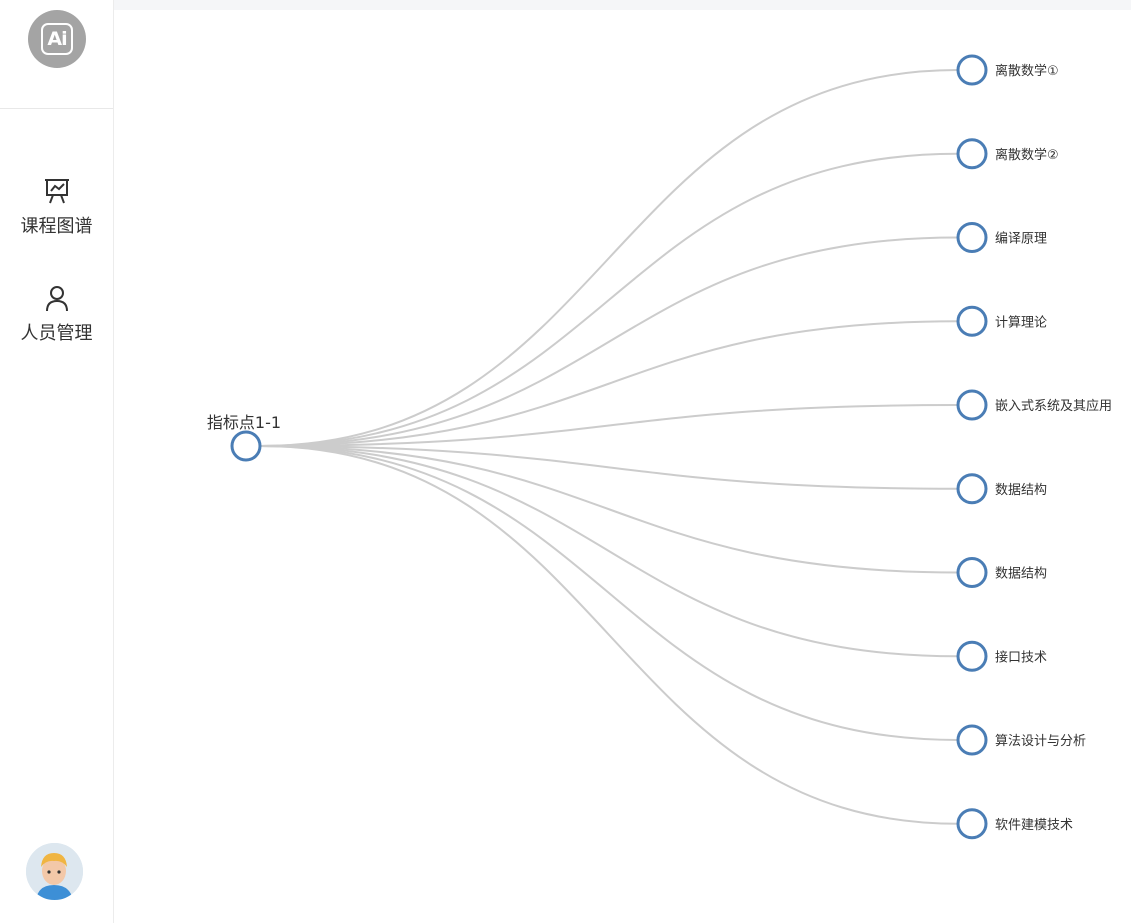 The width and height of the screenshot is (1131, 923). I want to click on graph-root-label: 指标点1-1, so click(244, 422).